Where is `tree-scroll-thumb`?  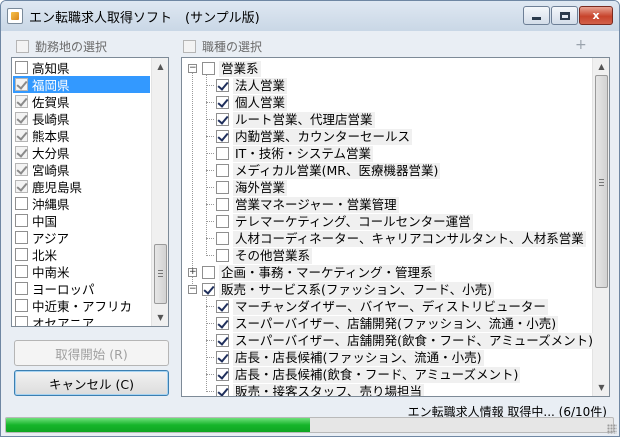
tree-scroll-thumb is located at coordinates (601, 181).